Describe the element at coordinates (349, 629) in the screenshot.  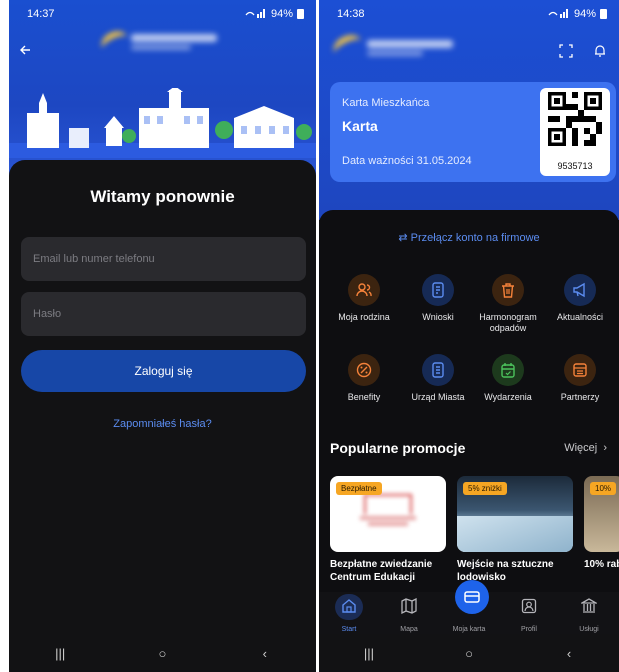
I see `tab-label: Start` at that location.